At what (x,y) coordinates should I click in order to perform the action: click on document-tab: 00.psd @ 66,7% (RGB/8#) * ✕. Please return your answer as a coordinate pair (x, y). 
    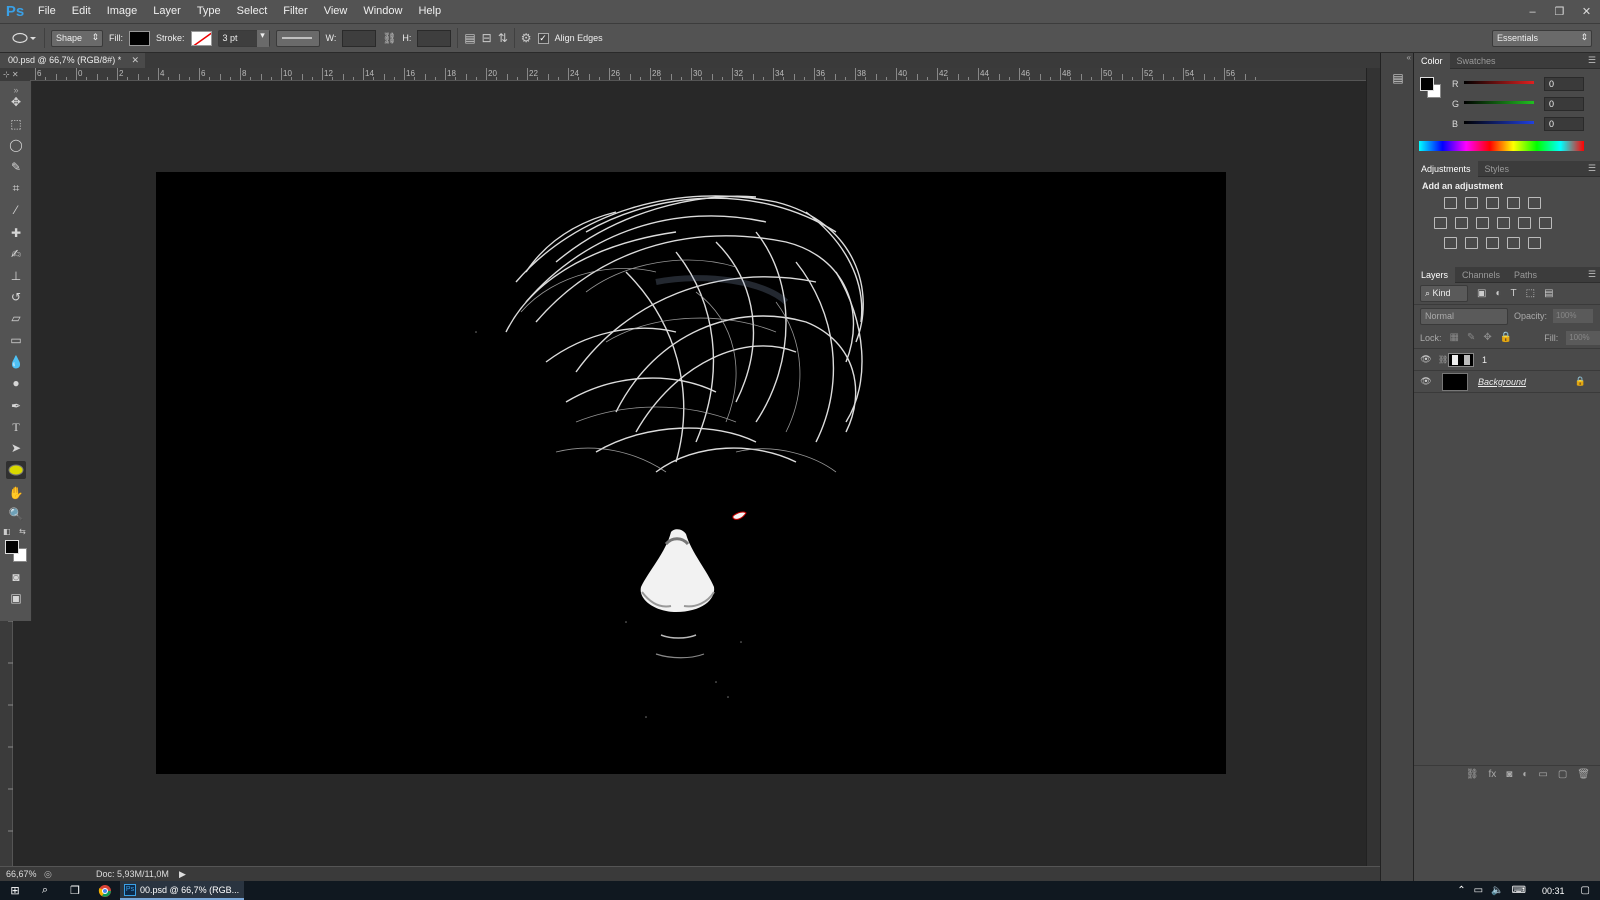
    Looking at the image, I should click on (72, 60).